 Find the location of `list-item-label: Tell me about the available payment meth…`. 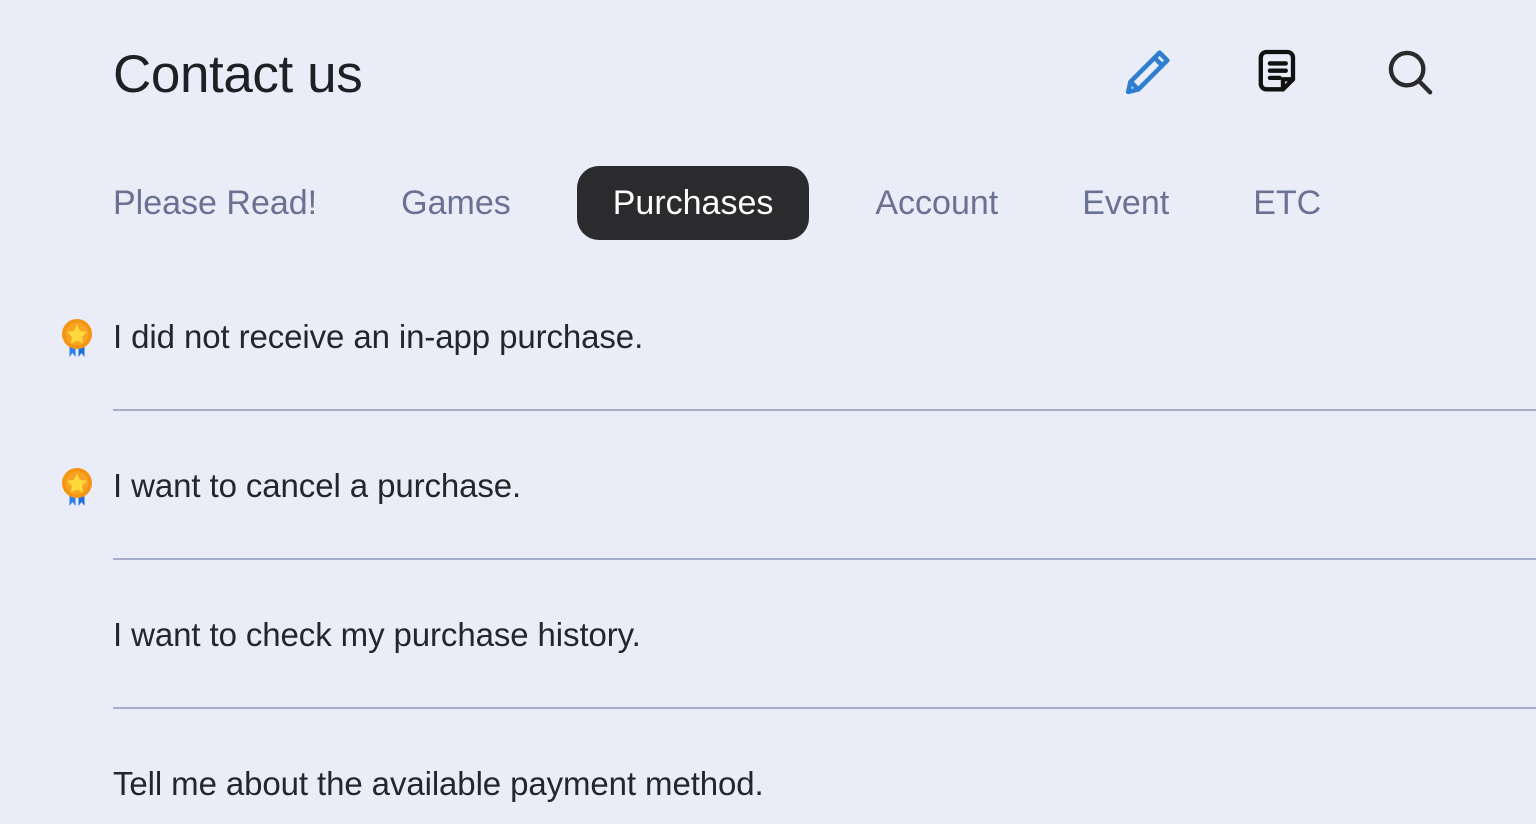

list-item-label: Tell me about the available payment meth… is located at coordinates (438, 783).